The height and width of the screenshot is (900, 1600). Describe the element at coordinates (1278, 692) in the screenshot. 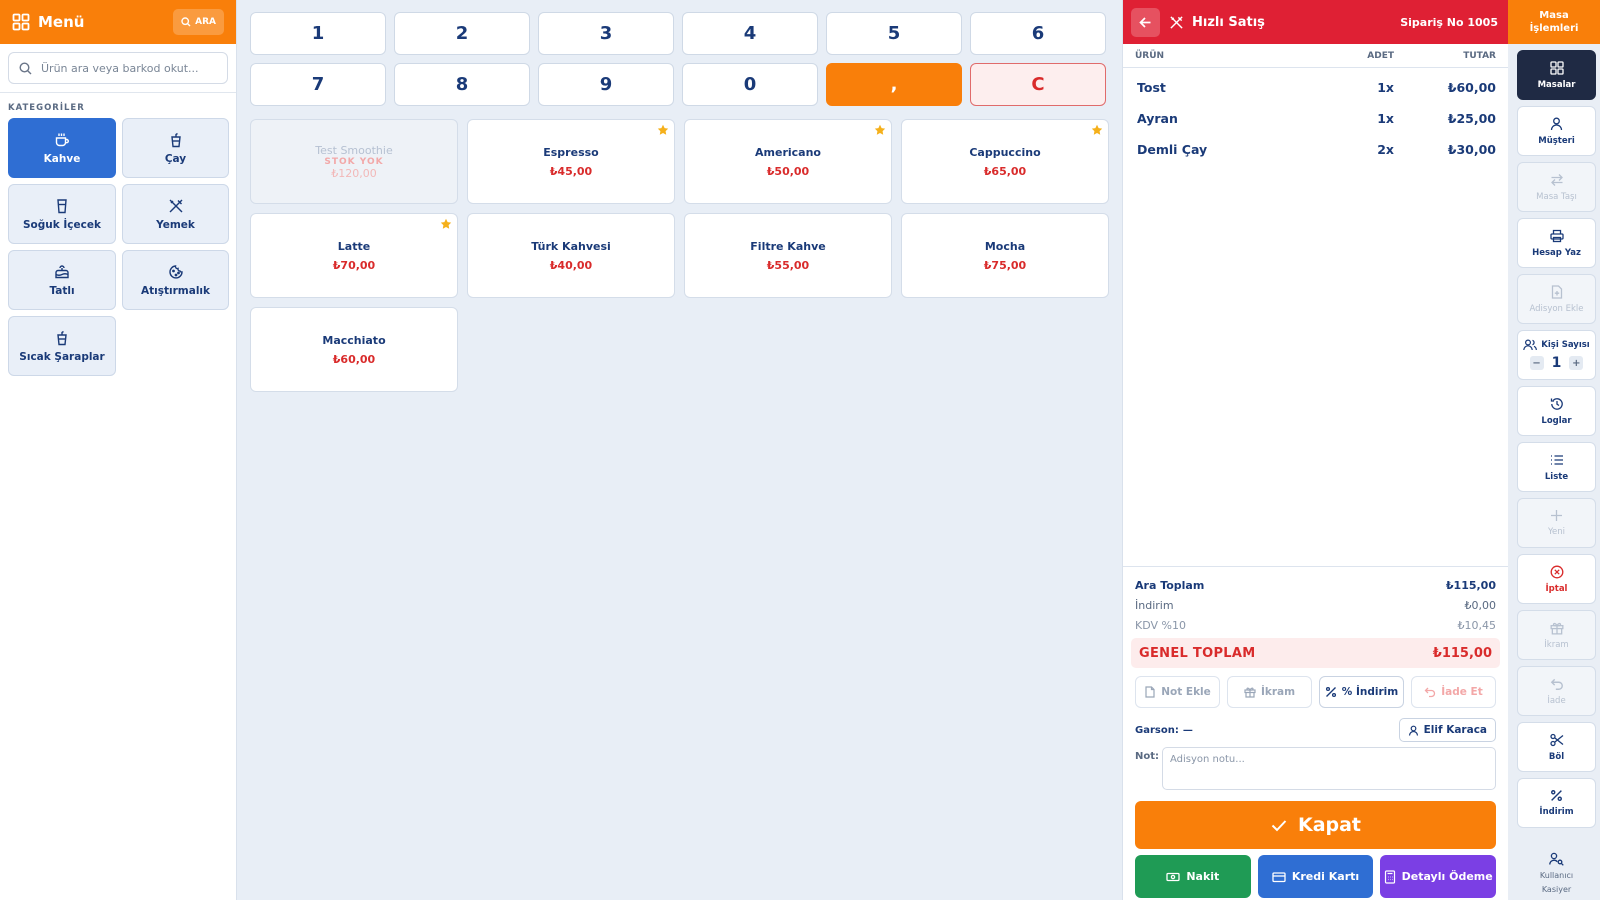

I see `treat-label: İkram` at that location.